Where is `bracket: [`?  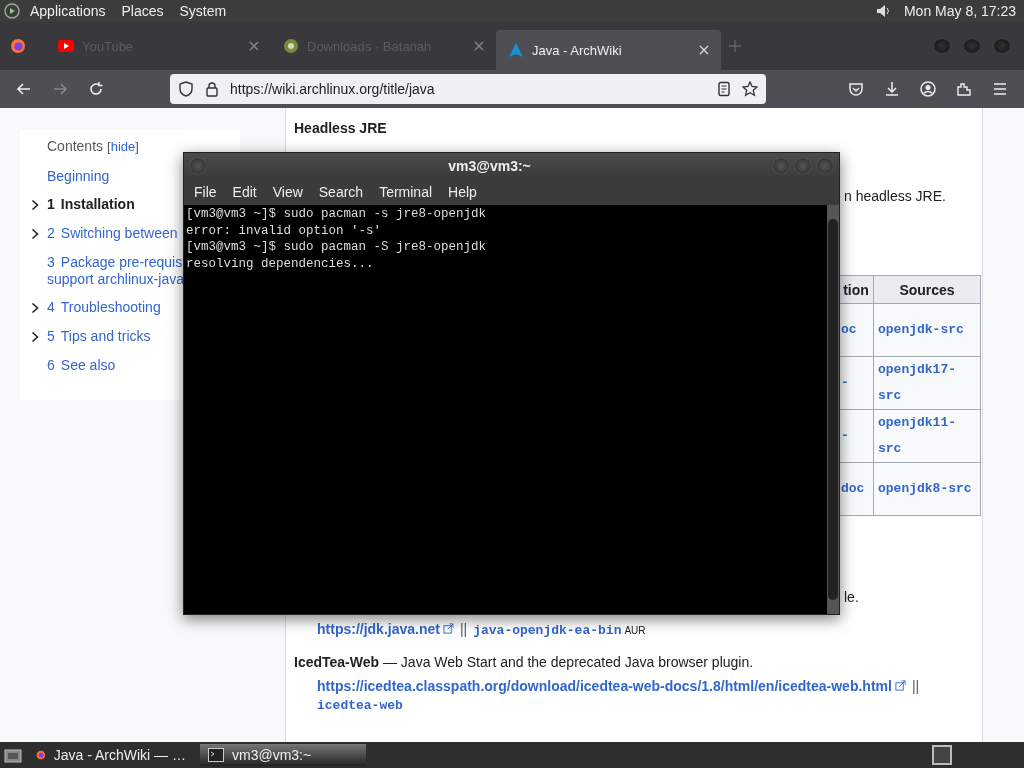
bracket: [ is located at coordinates (109, 146).